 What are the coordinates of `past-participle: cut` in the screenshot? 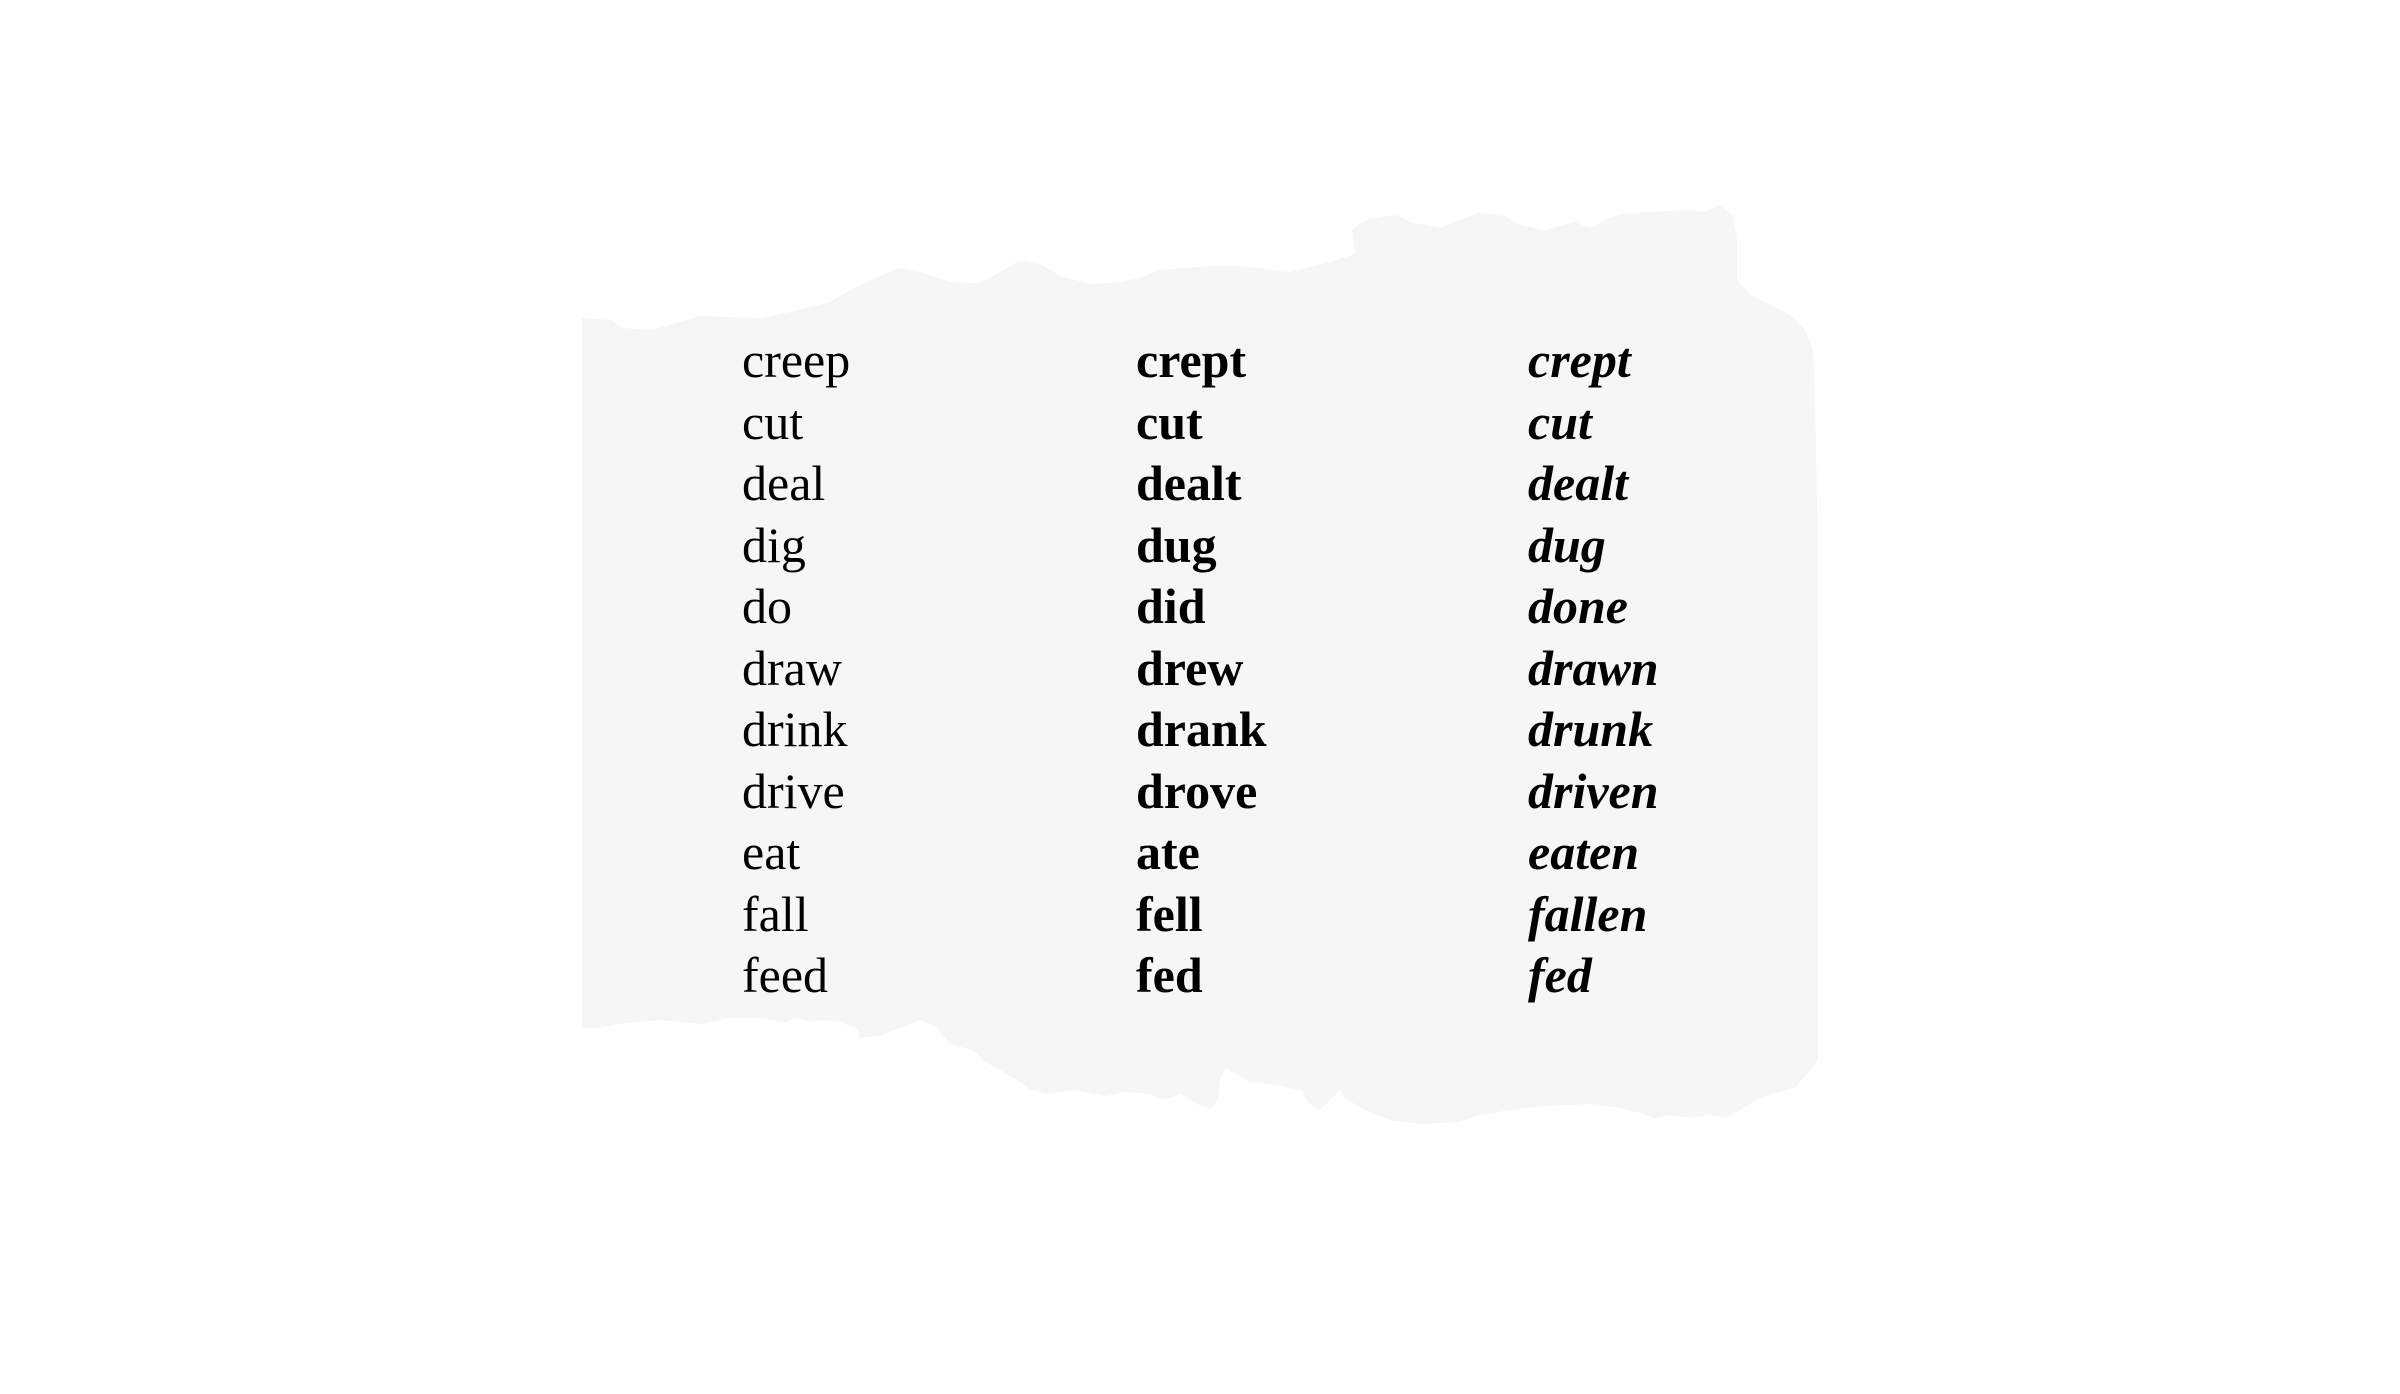 It's located at (1560, 421).